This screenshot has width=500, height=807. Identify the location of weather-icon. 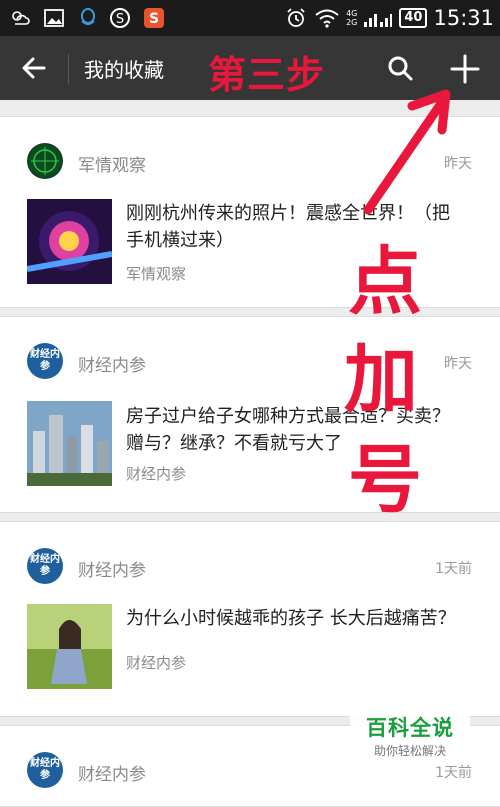
(21, 18).